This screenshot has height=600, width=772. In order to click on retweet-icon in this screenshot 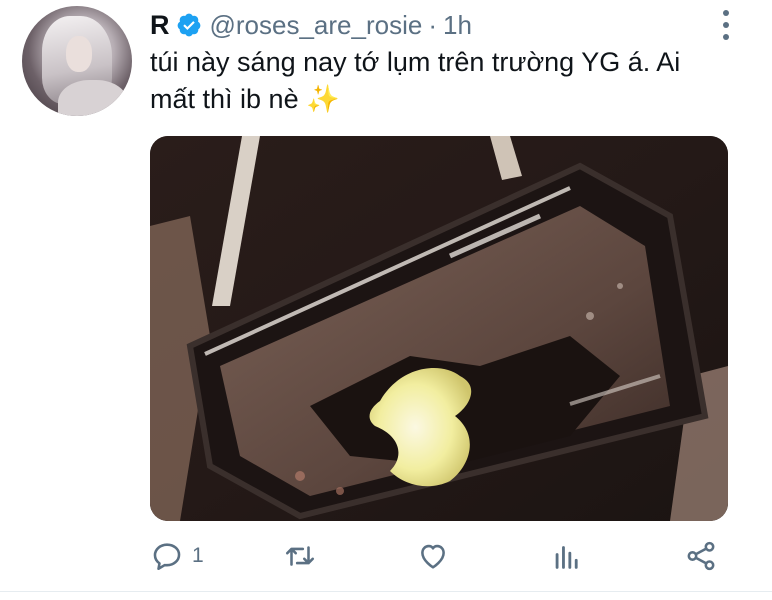, I will do `click(300, 556)`.